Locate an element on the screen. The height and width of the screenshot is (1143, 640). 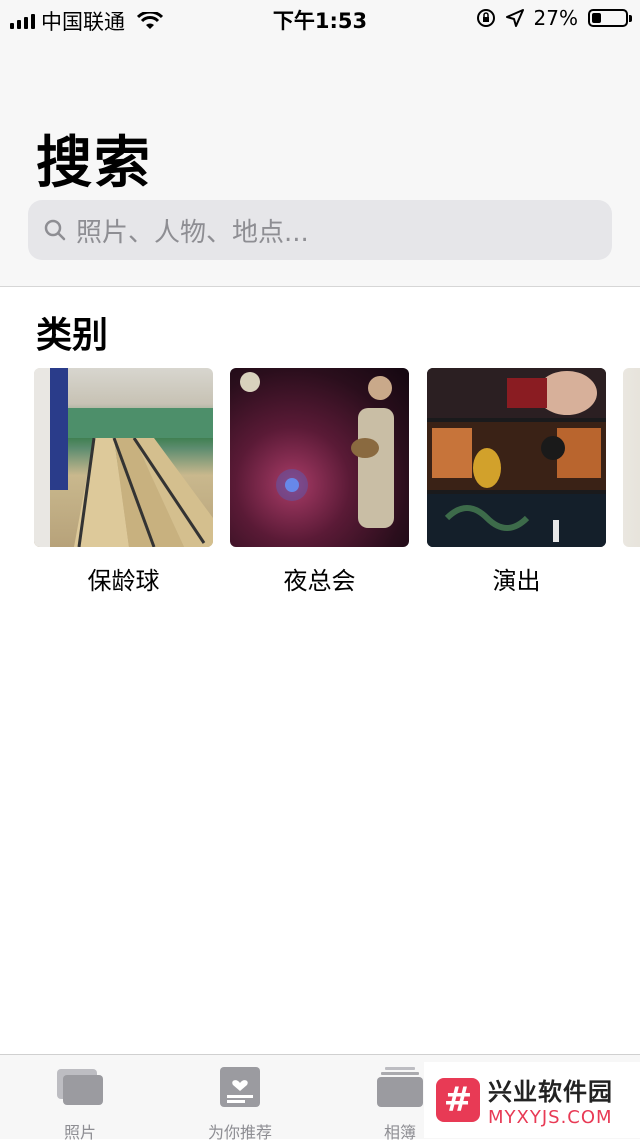
albums-tab-icon is located at coordinates (400, 1087).